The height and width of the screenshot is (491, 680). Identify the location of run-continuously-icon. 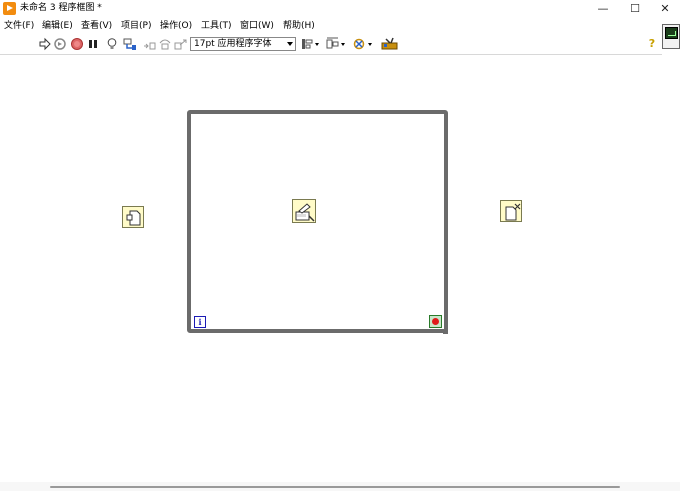
(60, 44).